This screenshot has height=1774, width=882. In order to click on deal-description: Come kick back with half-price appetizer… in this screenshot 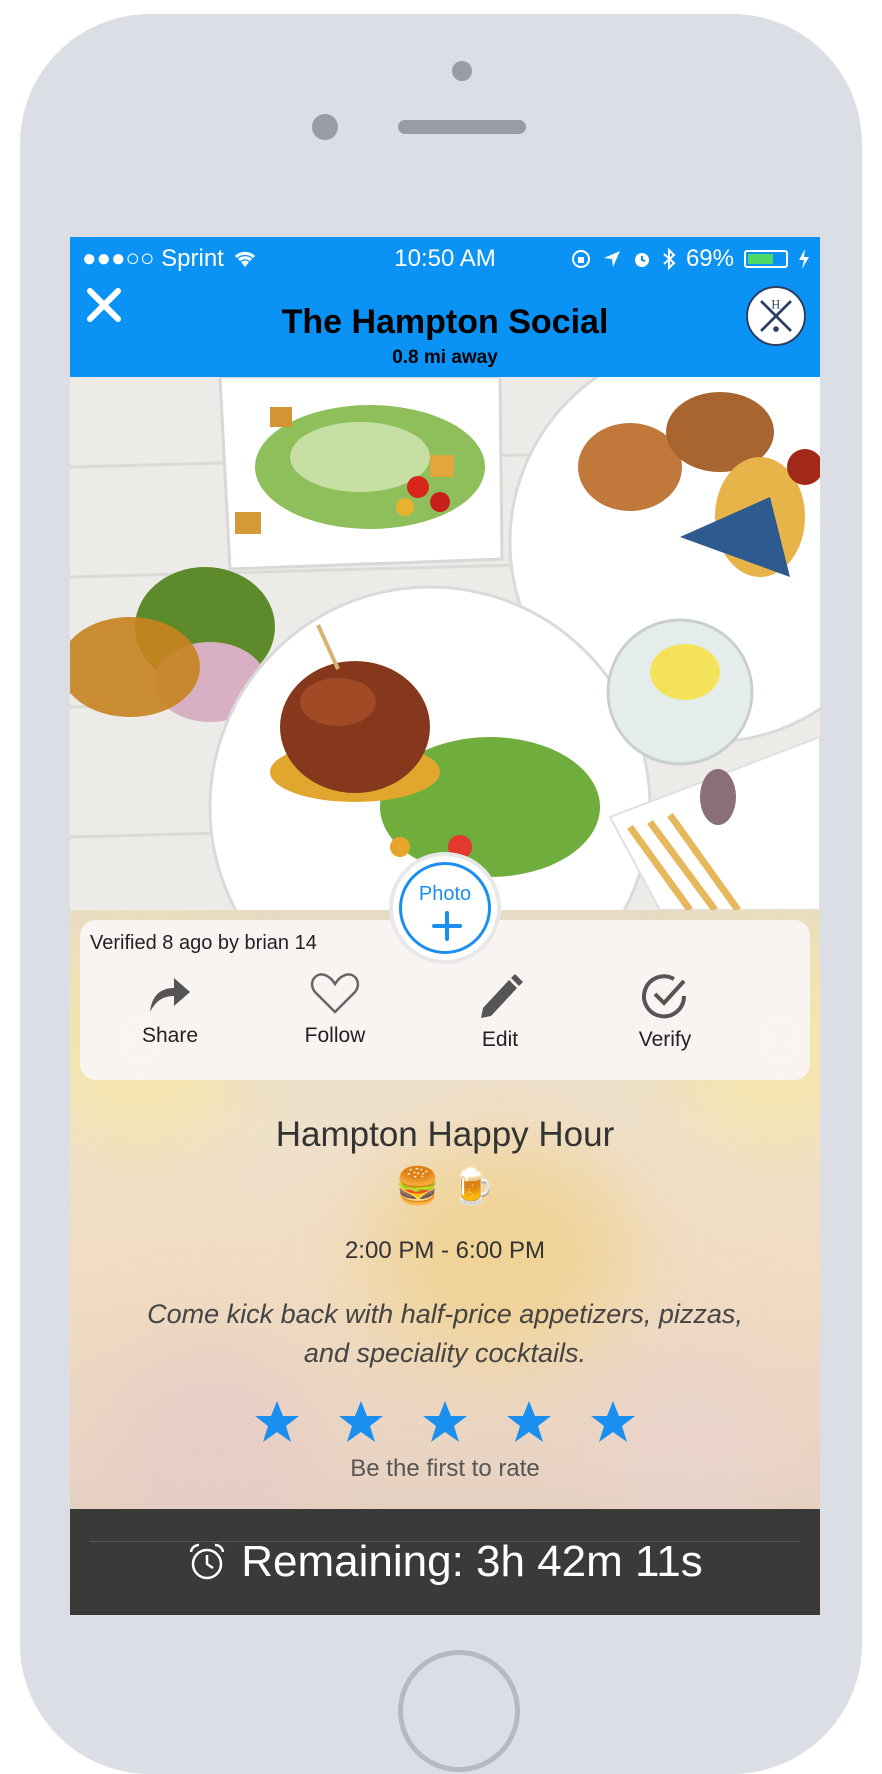, I will do `click(445, 1333)`.